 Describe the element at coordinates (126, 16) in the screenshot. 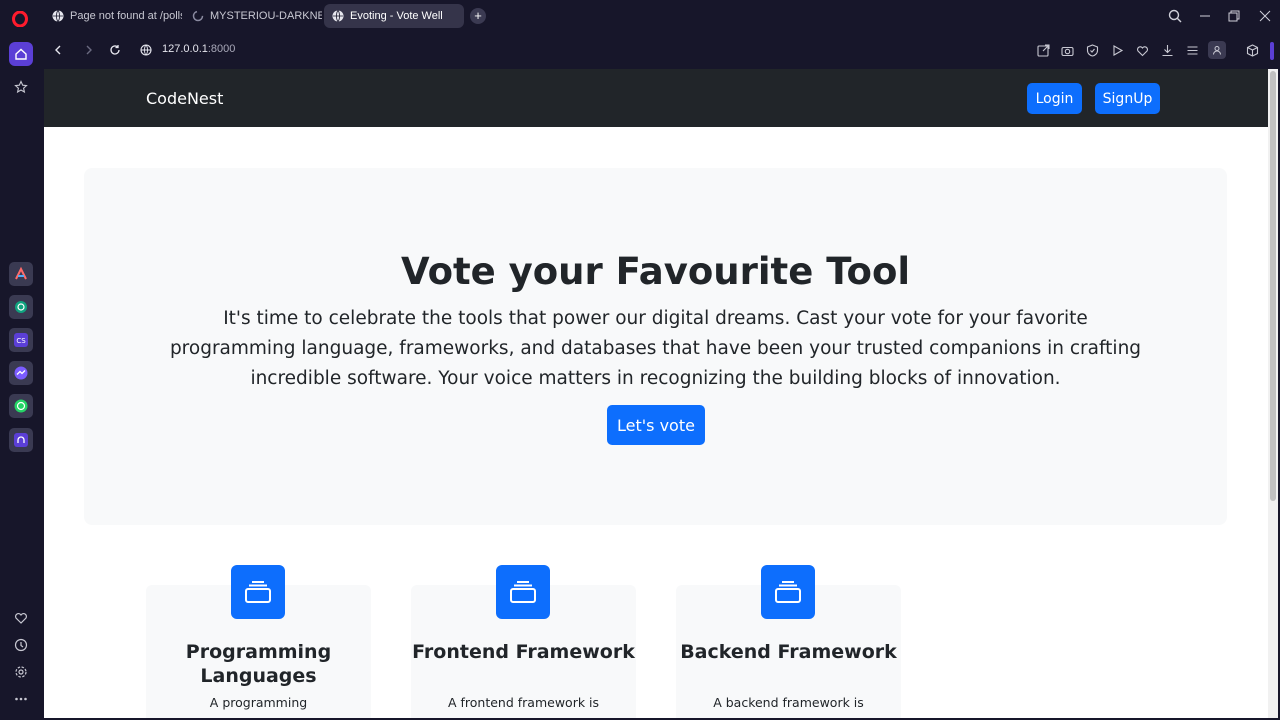

I see `tab-title: Page not found at /polls/8` at that location.